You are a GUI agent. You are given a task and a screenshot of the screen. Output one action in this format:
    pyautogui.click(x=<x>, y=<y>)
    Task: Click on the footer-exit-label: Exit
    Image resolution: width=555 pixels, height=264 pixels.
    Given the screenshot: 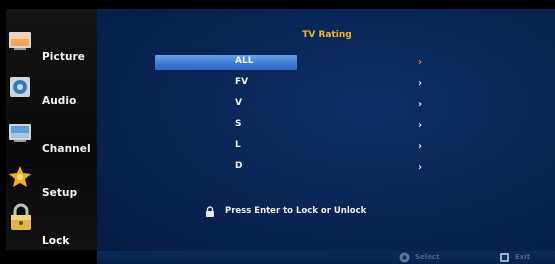 What is the action you would take?
    pyautogui.click(x=523, y=257)
    